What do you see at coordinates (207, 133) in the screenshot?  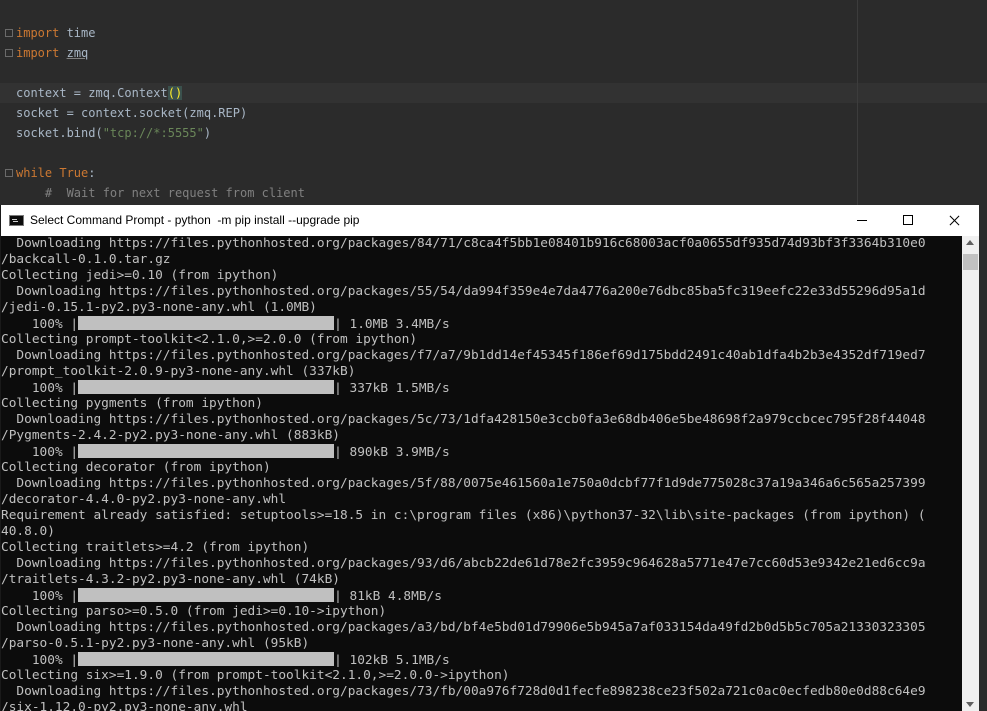 I see `code-text: )` at bounding box center [207, 133].